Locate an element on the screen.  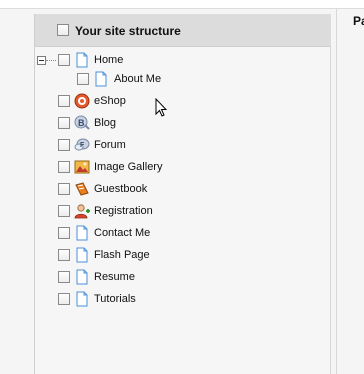
svg-text: B is located at coordinates (81, 123).